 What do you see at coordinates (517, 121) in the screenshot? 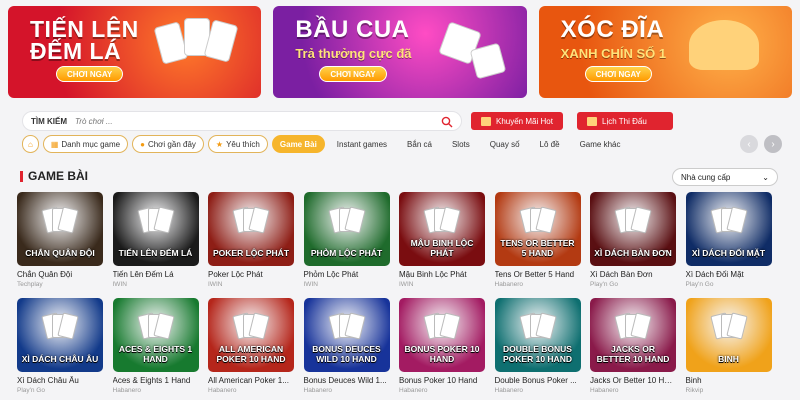
I see `hot-promo-button: Khuyến Mãi Hot` at bounding box center [517, 121].